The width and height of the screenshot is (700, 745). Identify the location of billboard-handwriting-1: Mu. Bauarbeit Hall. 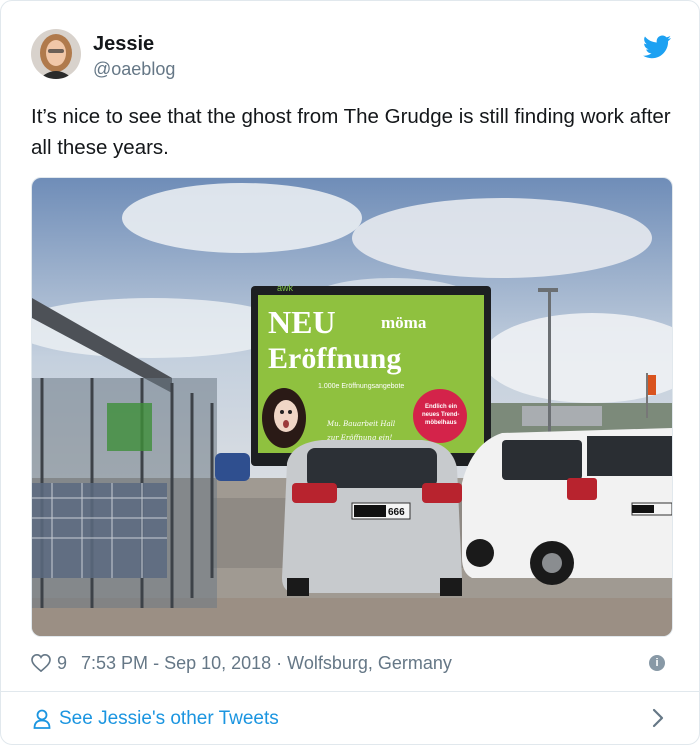
(360, 424).